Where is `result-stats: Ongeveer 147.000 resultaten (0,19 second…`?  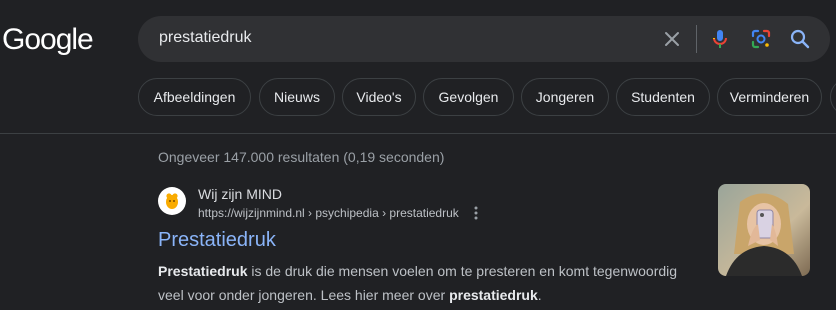 result-stats: Ongeveer 147.000 resultaten (0,19 second… is located at coordinates (301, 157).